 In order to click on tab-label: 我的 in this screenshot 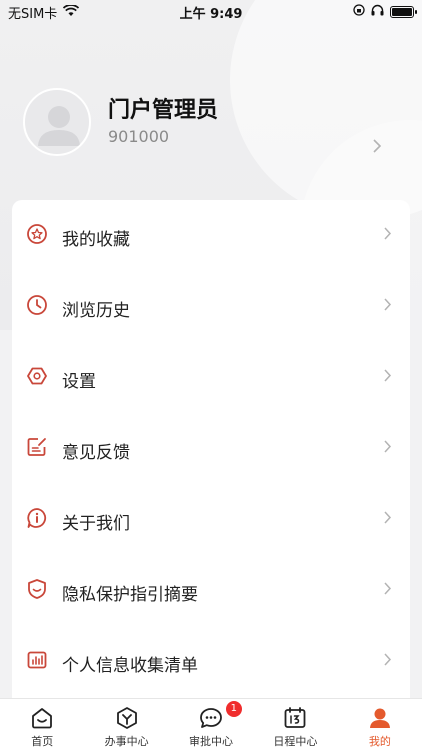, I will do `click(379, 741)`.